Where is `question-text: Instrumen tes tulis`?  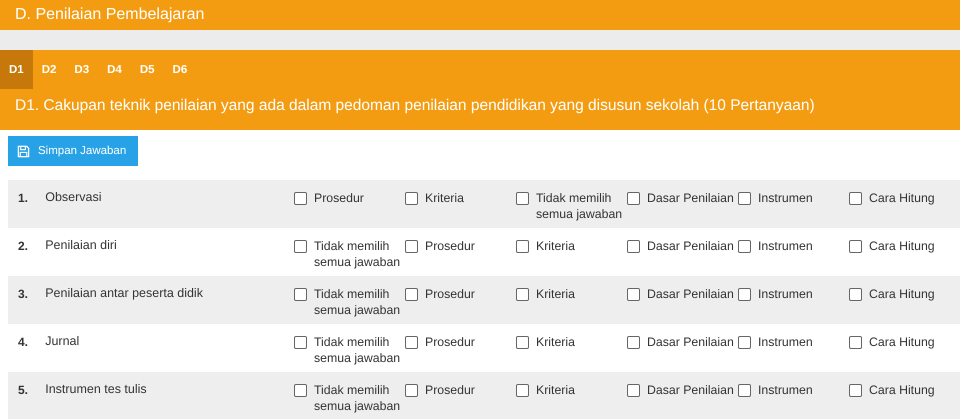
question-text: Instrumen tes tulis is located at coordinates (96, 389).